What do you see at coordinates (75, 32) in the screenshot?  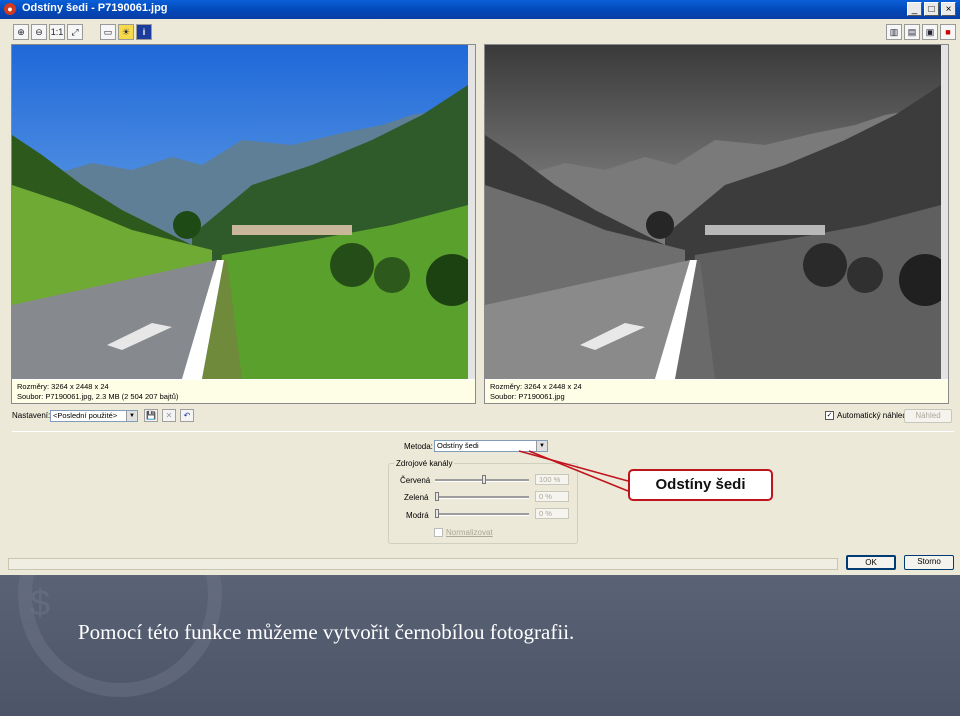 I see `fit-window-icon: ⤢` at bounding box center [75, 32].